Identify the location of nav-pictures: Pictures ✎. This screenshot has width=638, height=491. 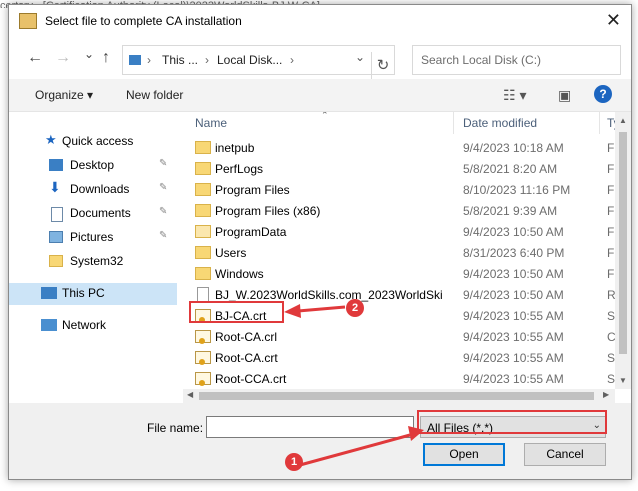
(93, 238).